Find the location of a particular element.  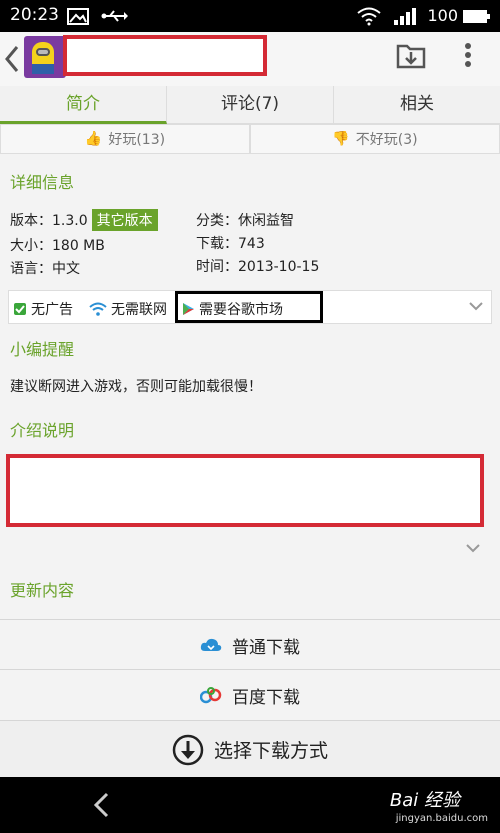

back-icon is located at coordinates (12, 59).